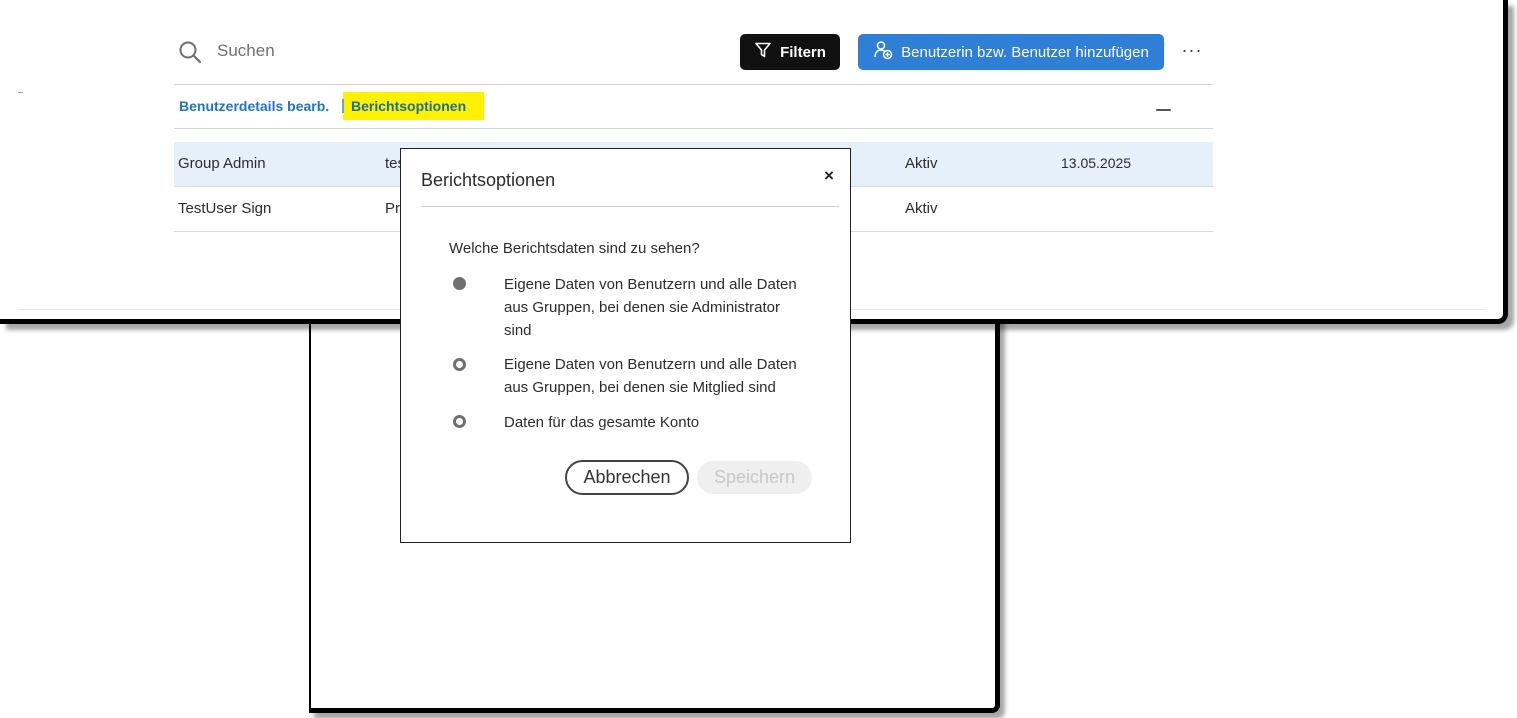 Image resolution: width=1517 pixels, height=718 pixels. What do you see at coordinates (488, 180) in the screenshot?
I see `dialog-title: Berichtsoptionen` at bounding box center [488, 180].